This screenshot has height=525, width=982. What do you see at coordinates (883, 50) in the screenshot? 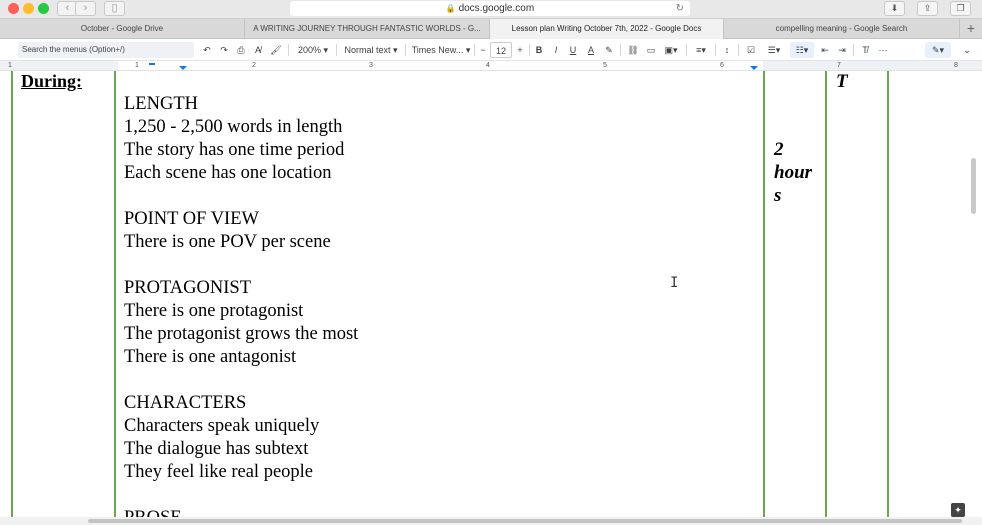
I see `more-options-icon: ⋯` at bounding box center [883, 50].